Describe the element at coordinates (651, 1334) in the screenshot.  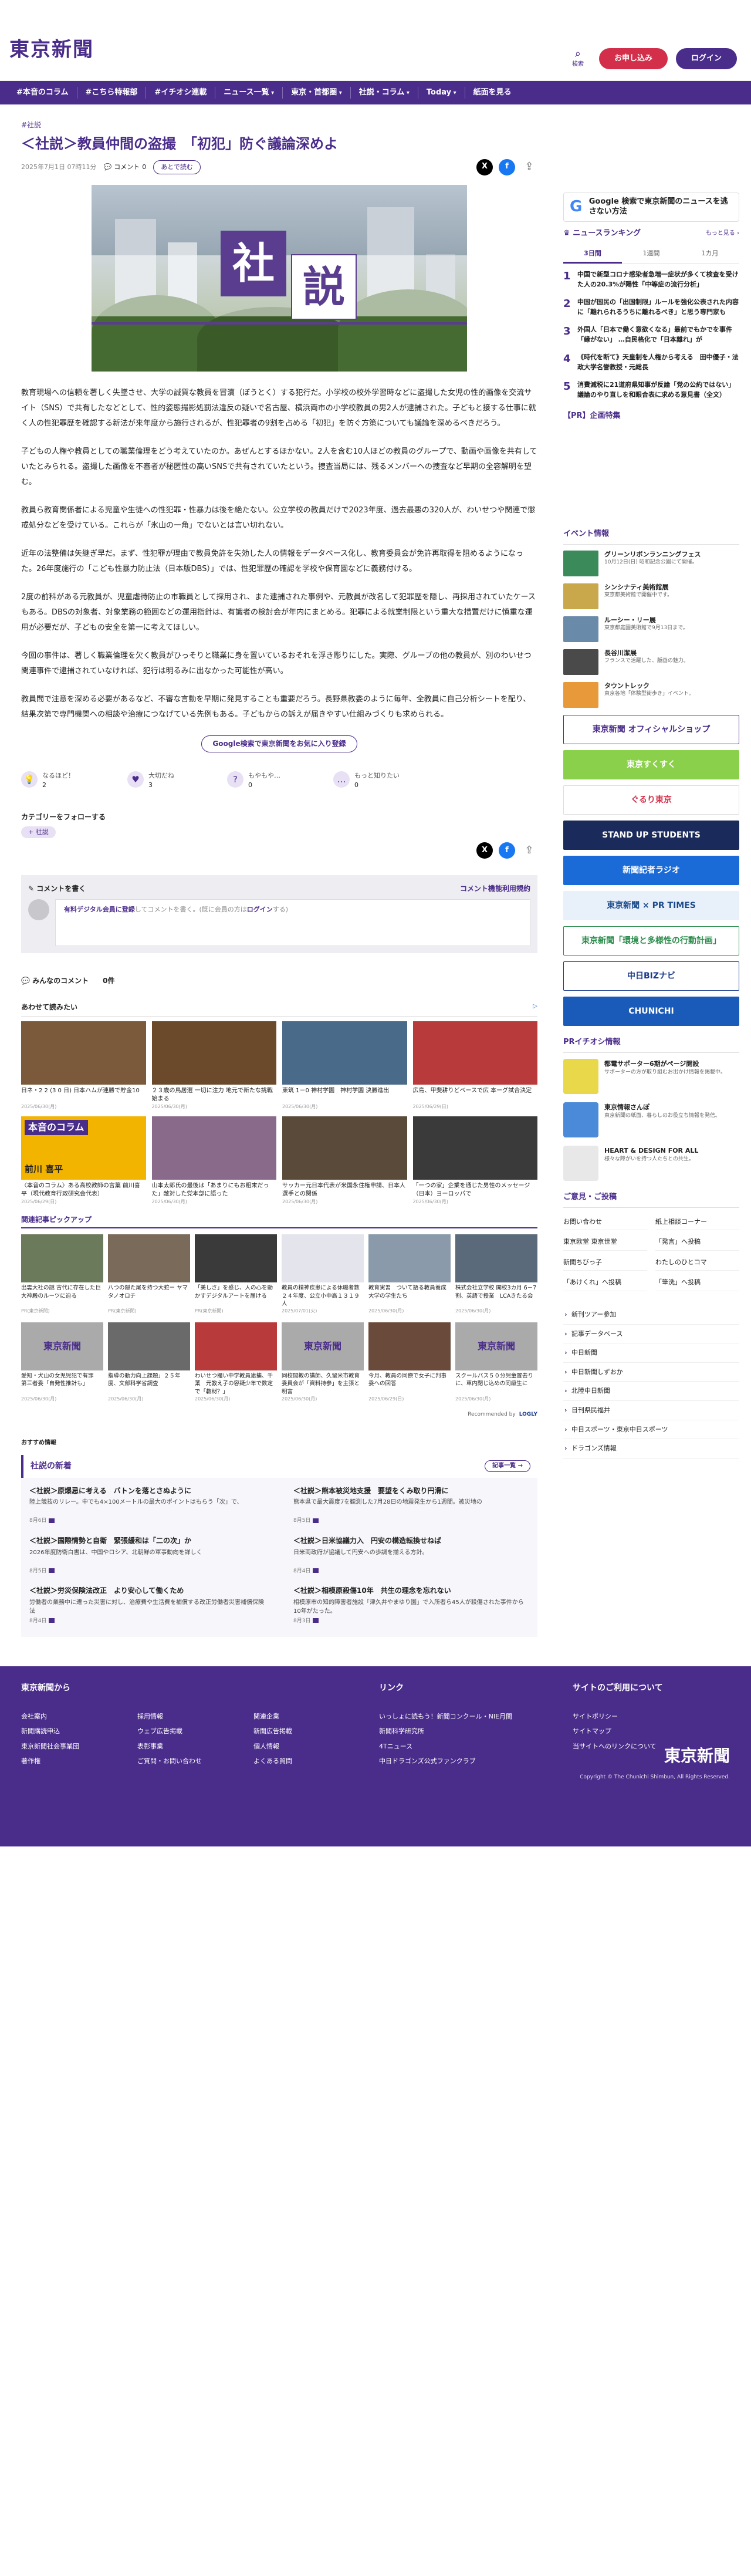
I see `related-link: 記事データベース` at that location.